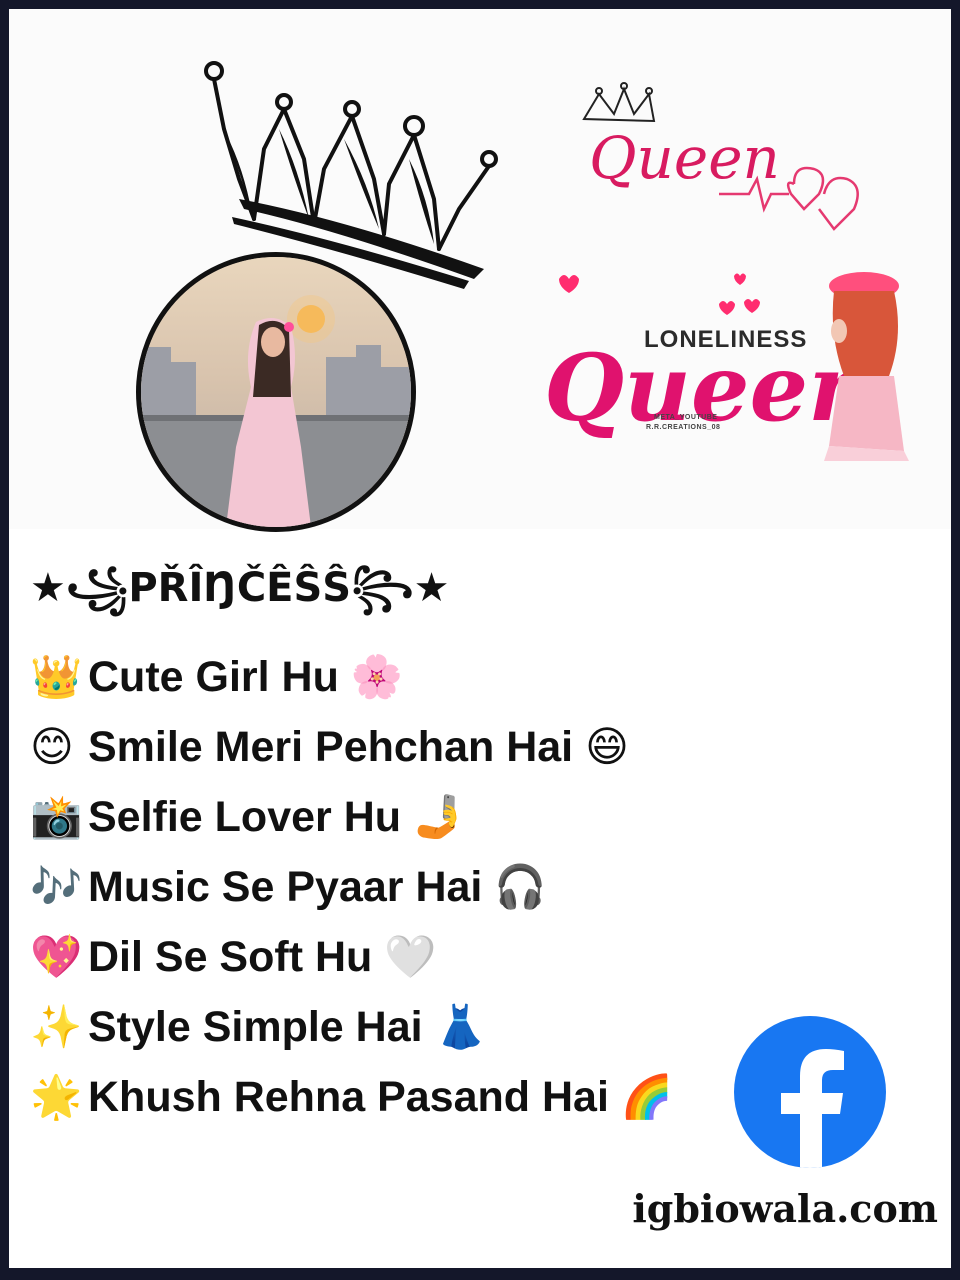 This screenshot has height=1280, width=960. I want to click on hearts-icon, so click(659, 294).